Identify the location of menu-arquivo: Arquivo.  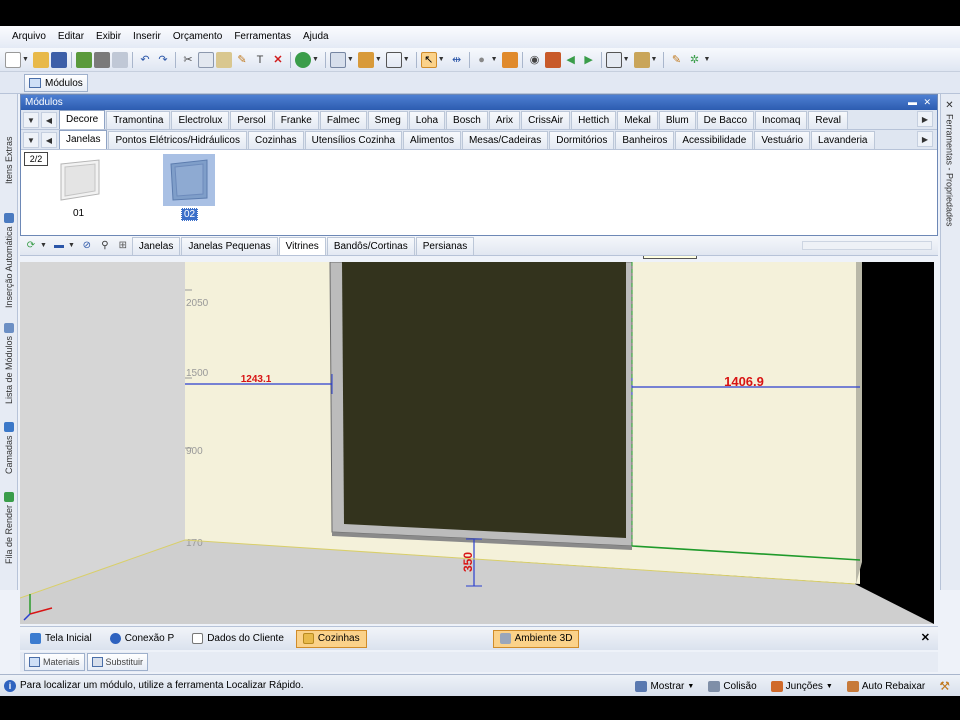
(29, 37).